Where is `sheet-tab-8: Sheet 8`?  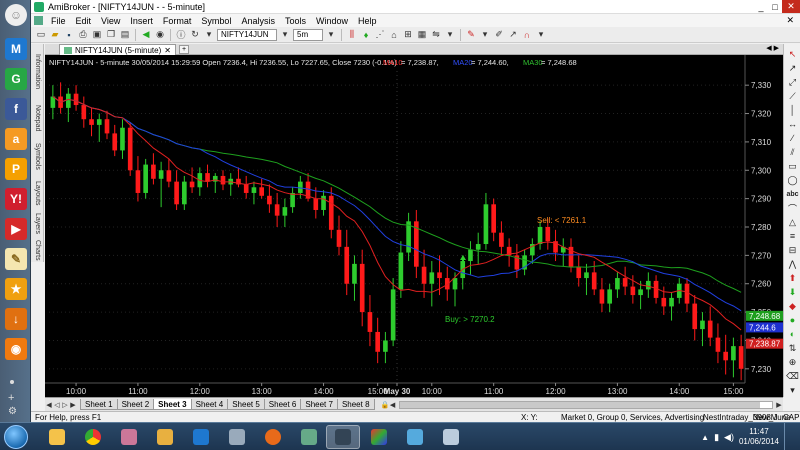 sheet-tab-8: Sheet 8 is located at coordinates (355, 404).